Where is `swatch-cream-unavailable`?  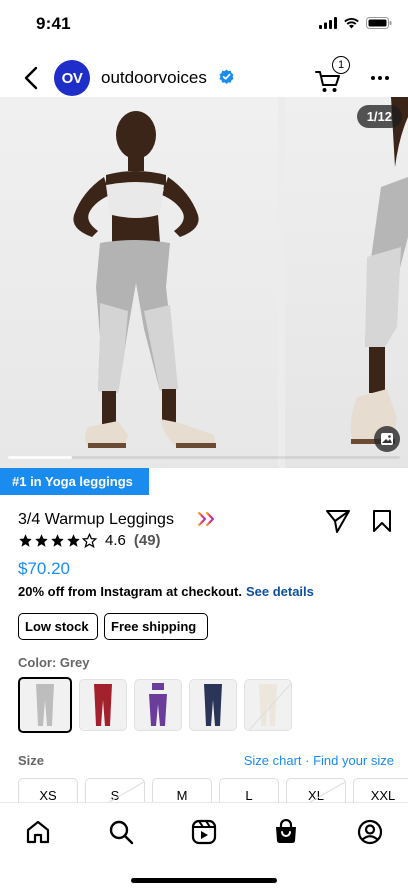 swatch-cream-unavailable is located at coordinates (268, 705).